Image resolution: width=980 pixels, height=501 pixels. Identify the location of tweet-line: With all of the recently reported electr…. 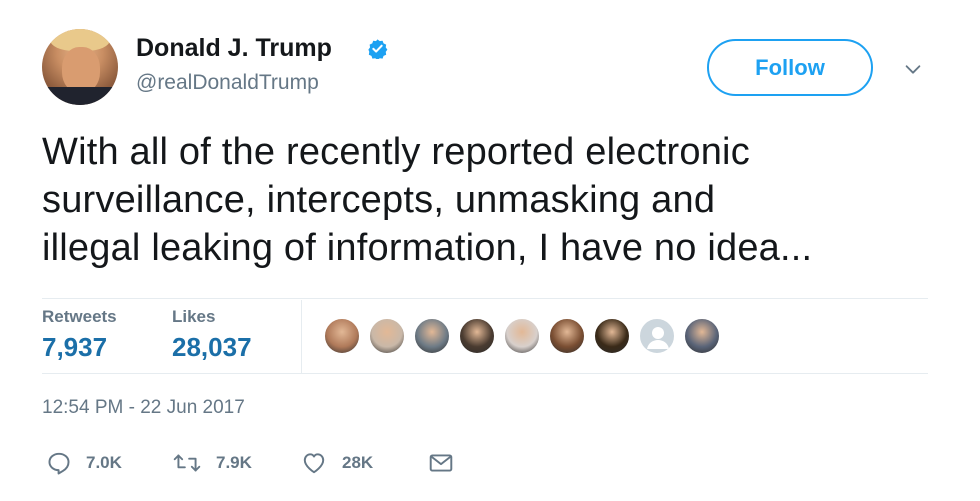
(396, 152).